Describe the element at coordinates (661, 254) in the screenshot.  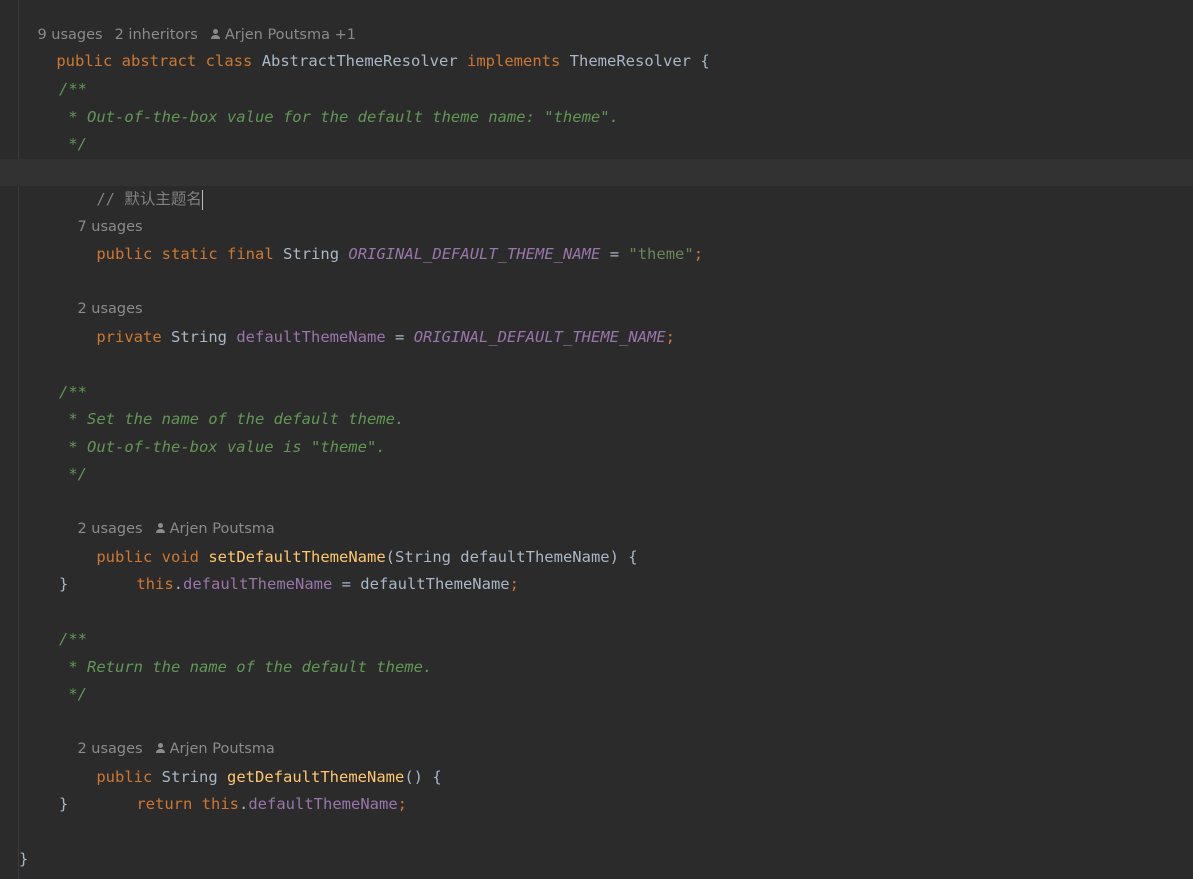
I see `string-literal: "theme"` at that location.